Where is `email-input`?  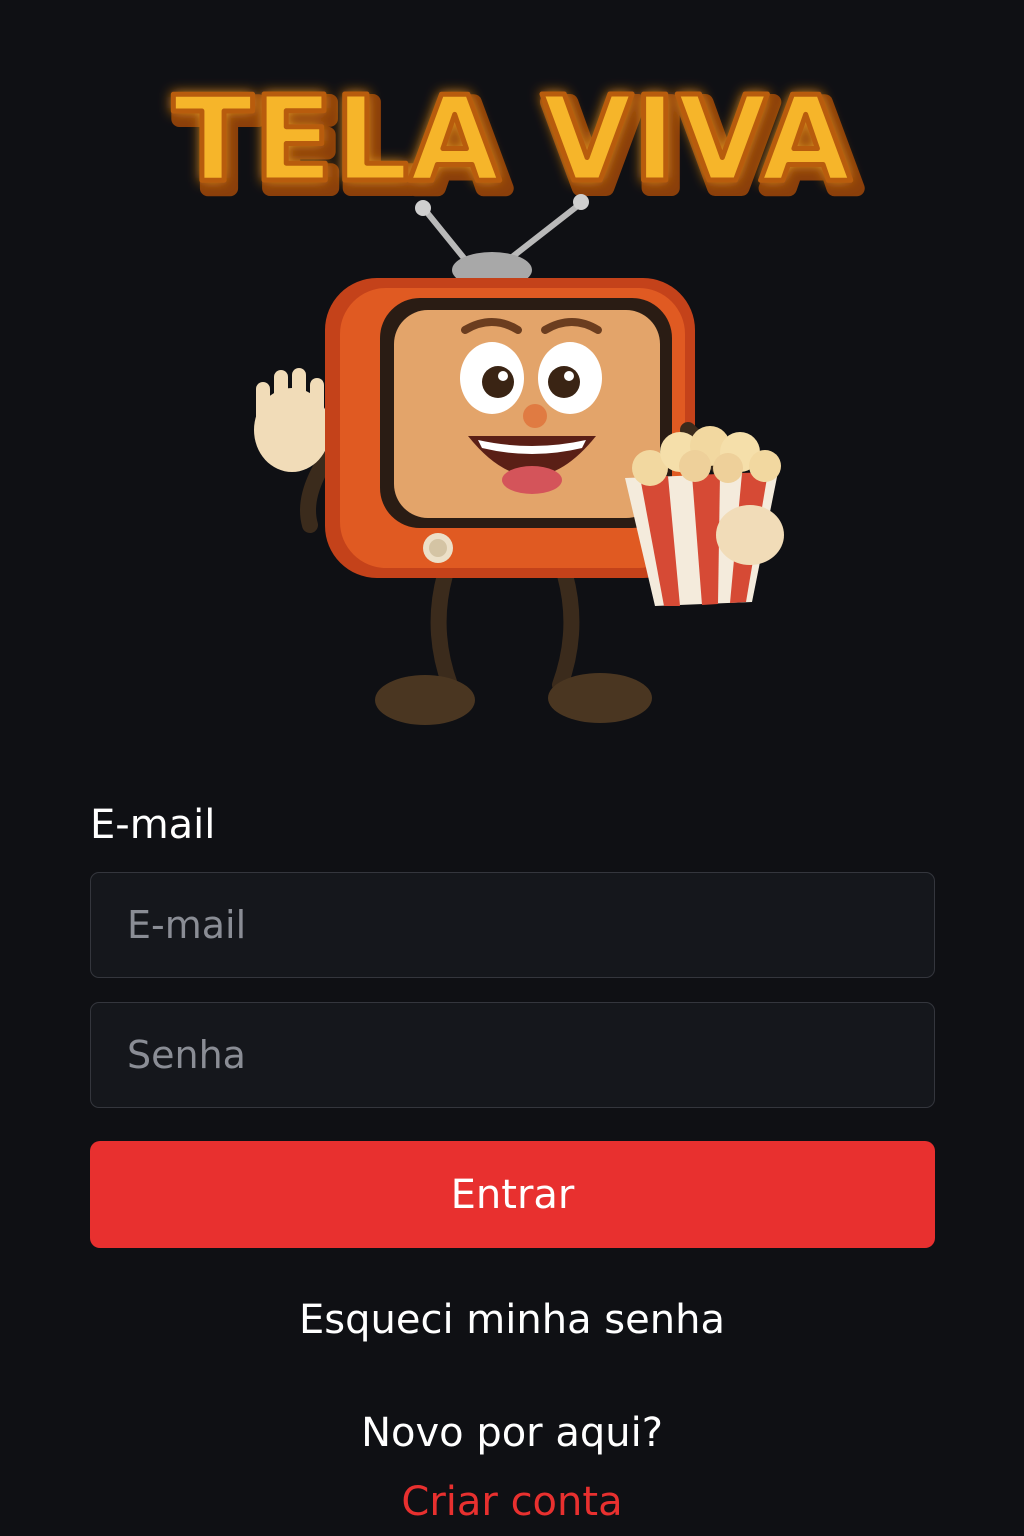
email-input is located at coordinates (512, 925).